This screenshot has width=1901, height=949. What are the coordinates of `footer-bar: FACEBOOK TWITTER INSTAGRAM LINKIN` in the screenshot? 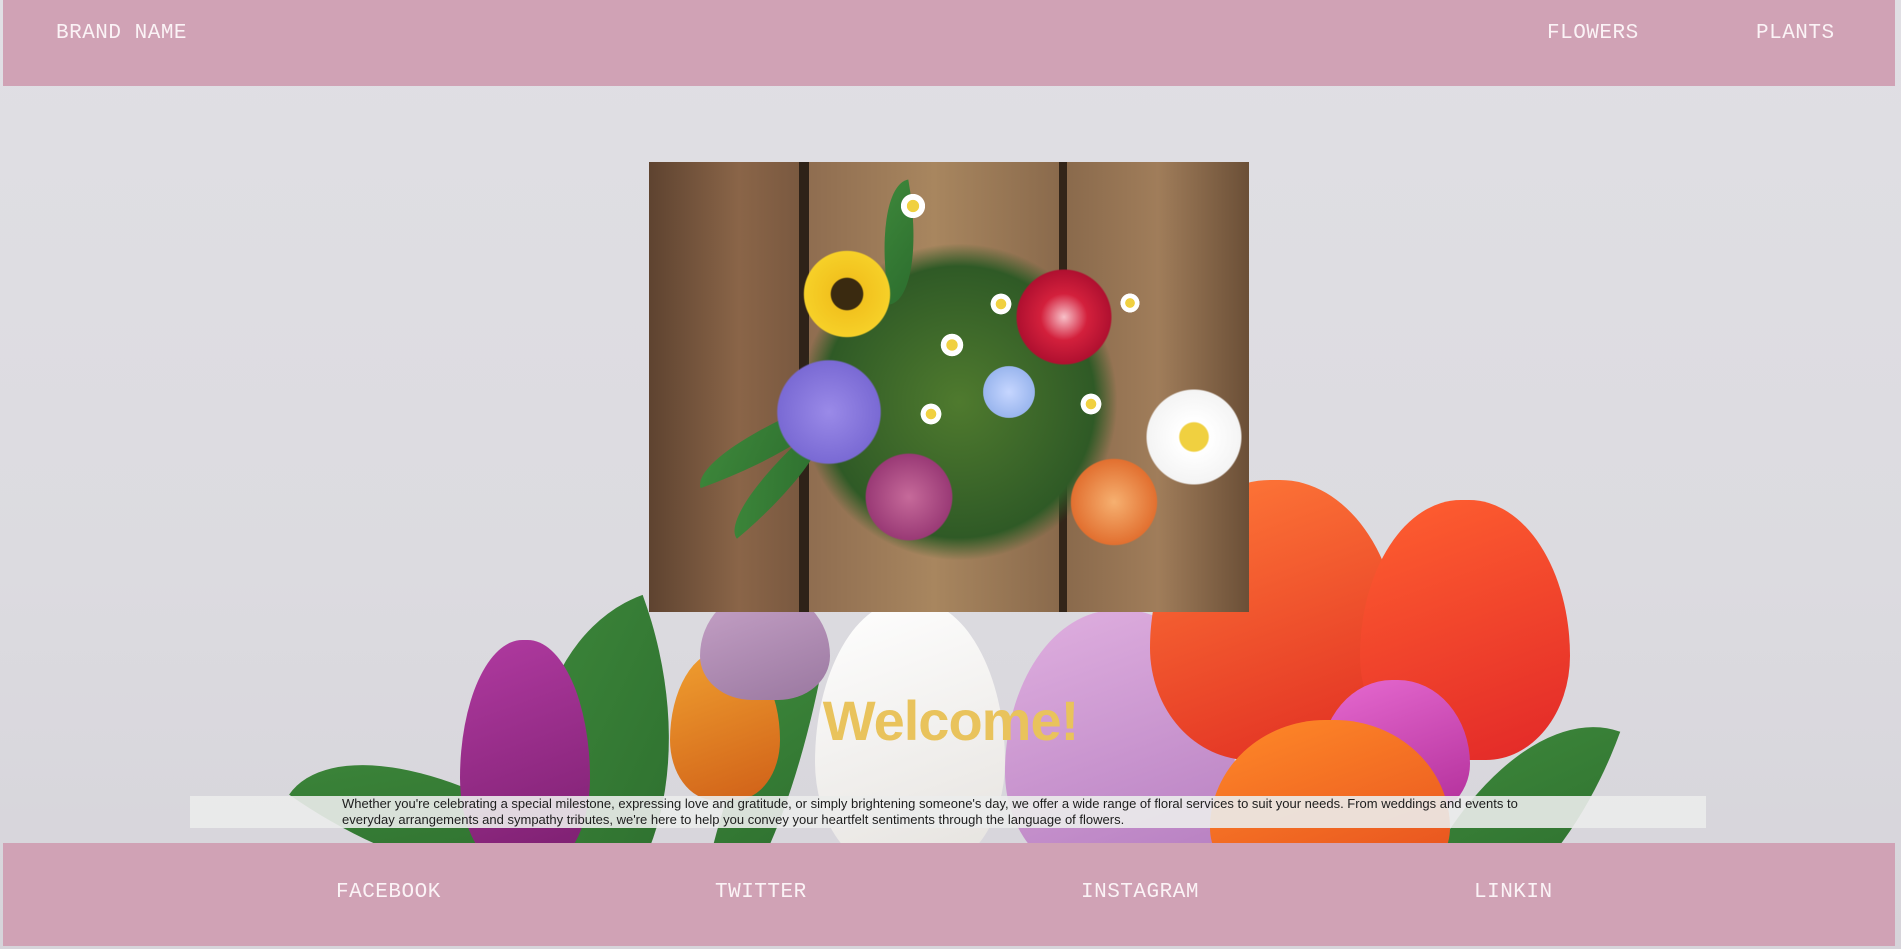 It's located at (949, 894).